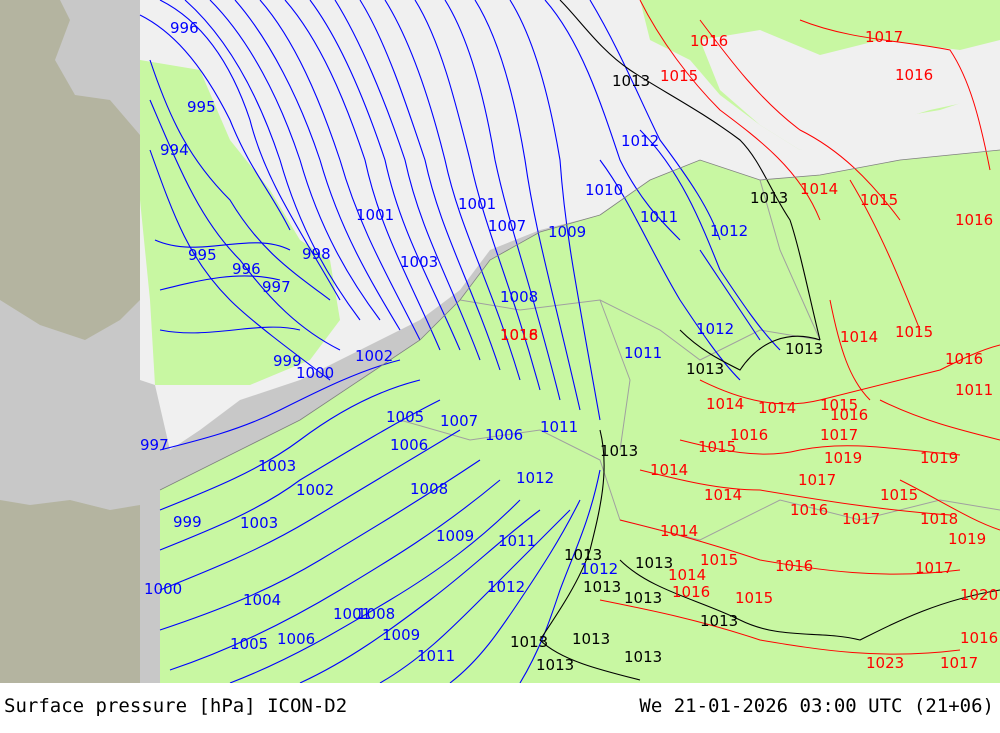  What do you see at coordinates (70, 591) in the screenshot?
I see `great-britain-south-land` at bounding box center [70, 591].